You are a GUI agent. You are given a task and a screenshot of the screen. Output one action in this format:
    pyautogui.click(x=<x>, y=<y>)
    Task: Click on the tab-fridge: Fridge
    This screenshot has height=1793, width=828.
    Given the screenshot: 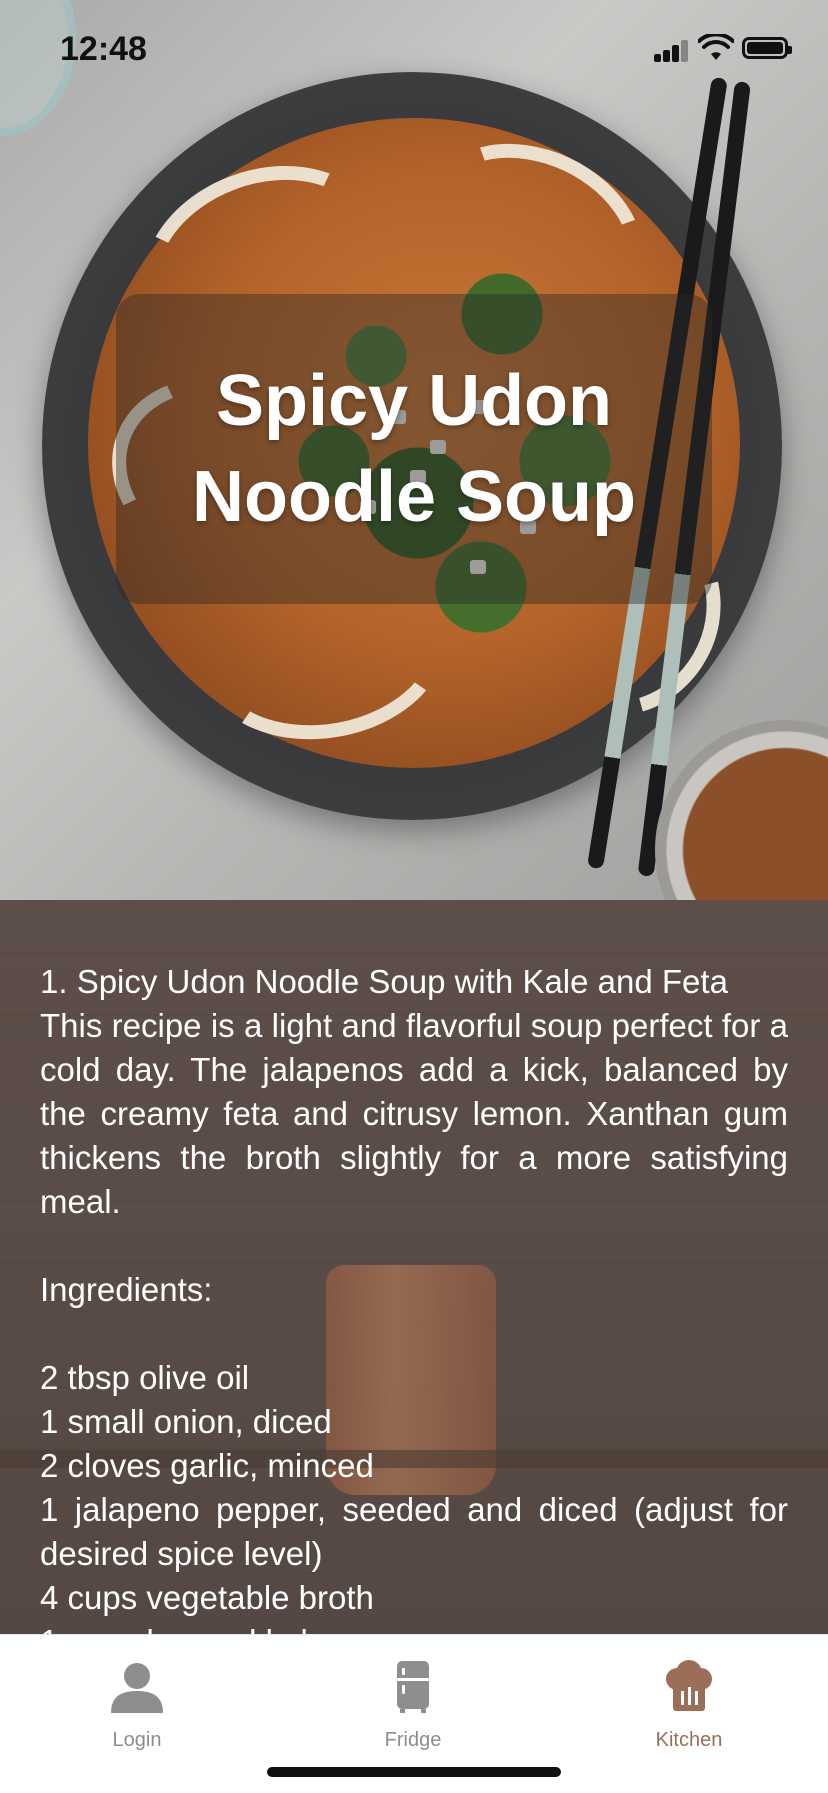 What is the action you would take?
    pyautogui.click(x=413, y=1700)
    